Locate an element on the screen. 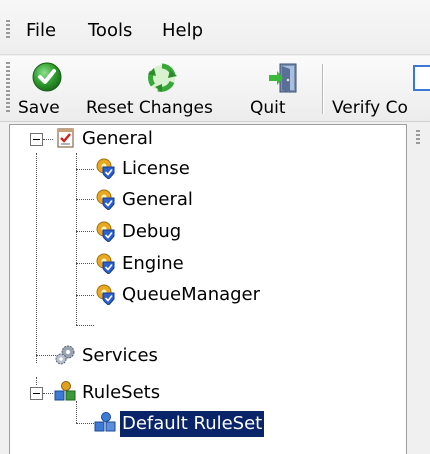 The image size is (430, 454). menubar-grip is located at coordinates (8, 30).